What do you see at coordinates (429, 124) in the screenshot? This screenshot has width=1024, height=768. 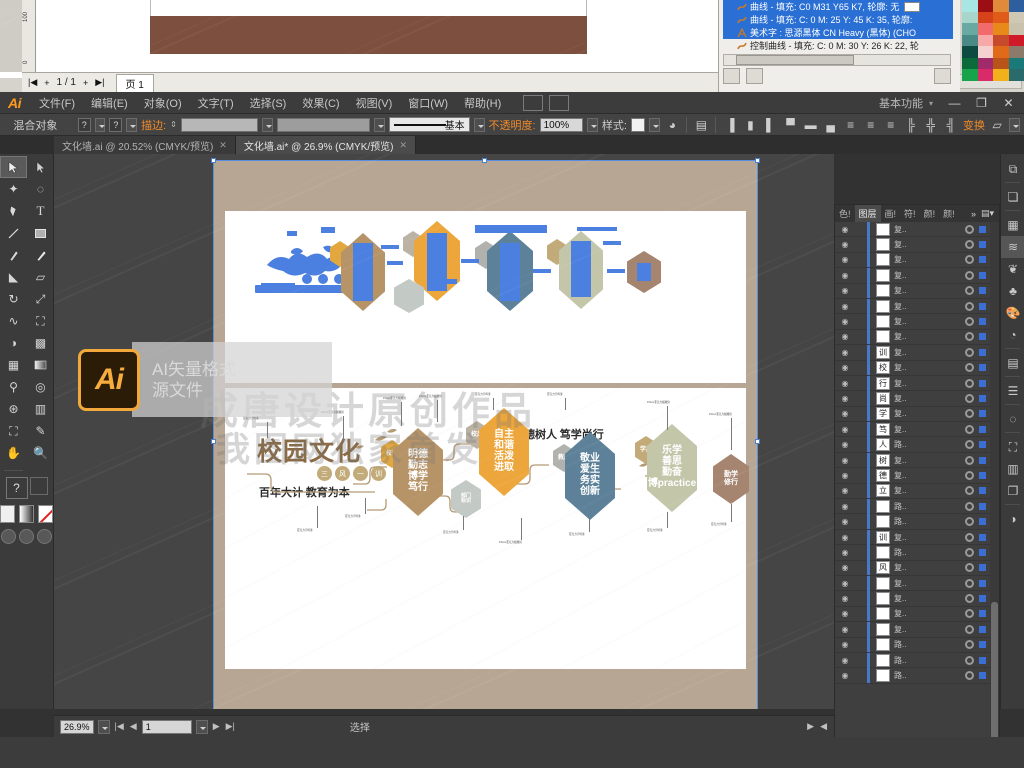 I see `stroke-profile-field: 基本` at bounding box center [429, 124].